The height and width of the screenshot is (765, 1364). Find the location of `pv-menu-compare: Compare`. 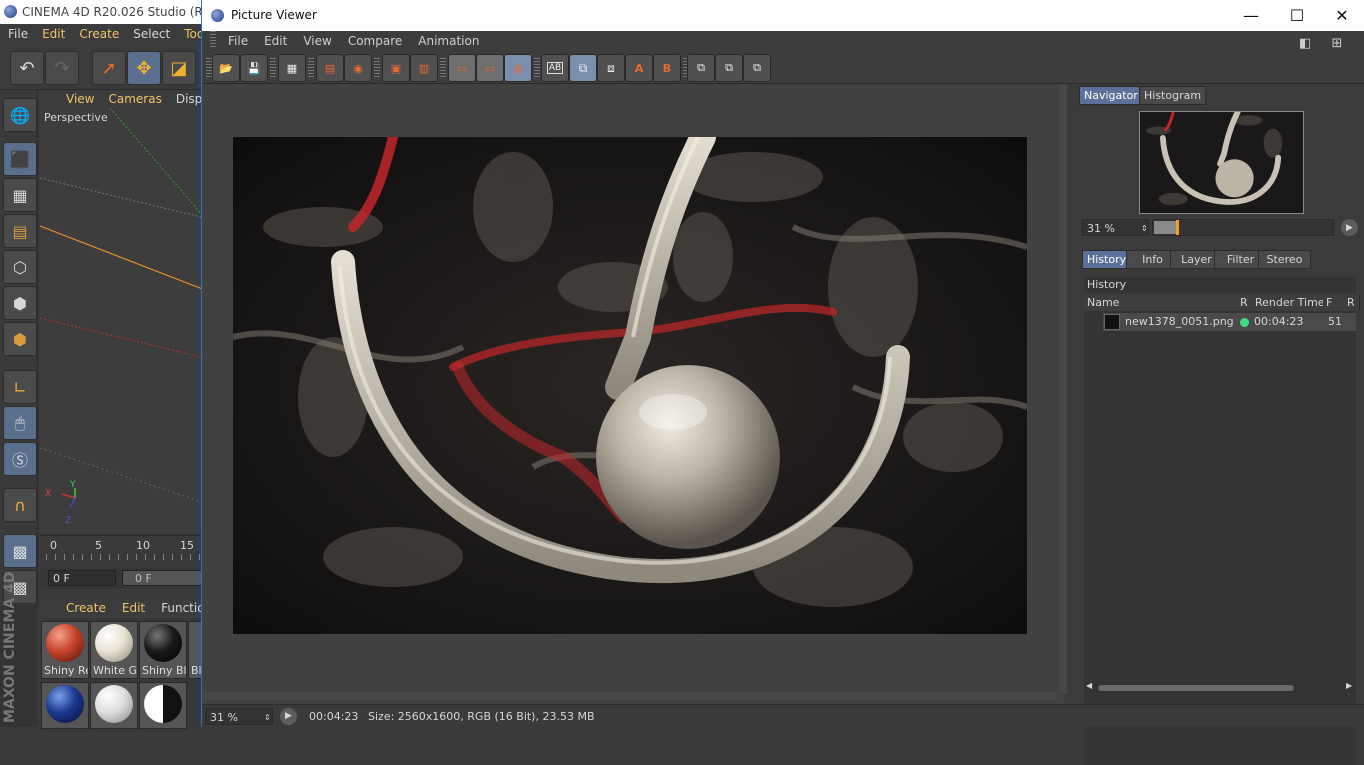

pv-menu-compare: Compare is located at coordinates (375, 41).